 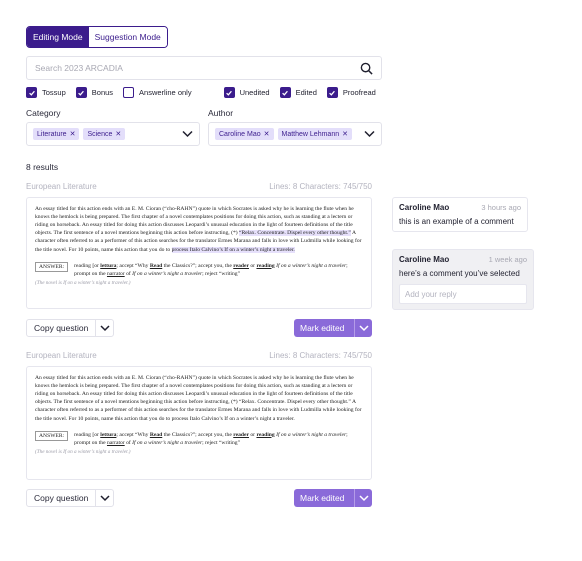 I want to click on tag-label: Matthew Lehmann, so click(x=310, y=134).